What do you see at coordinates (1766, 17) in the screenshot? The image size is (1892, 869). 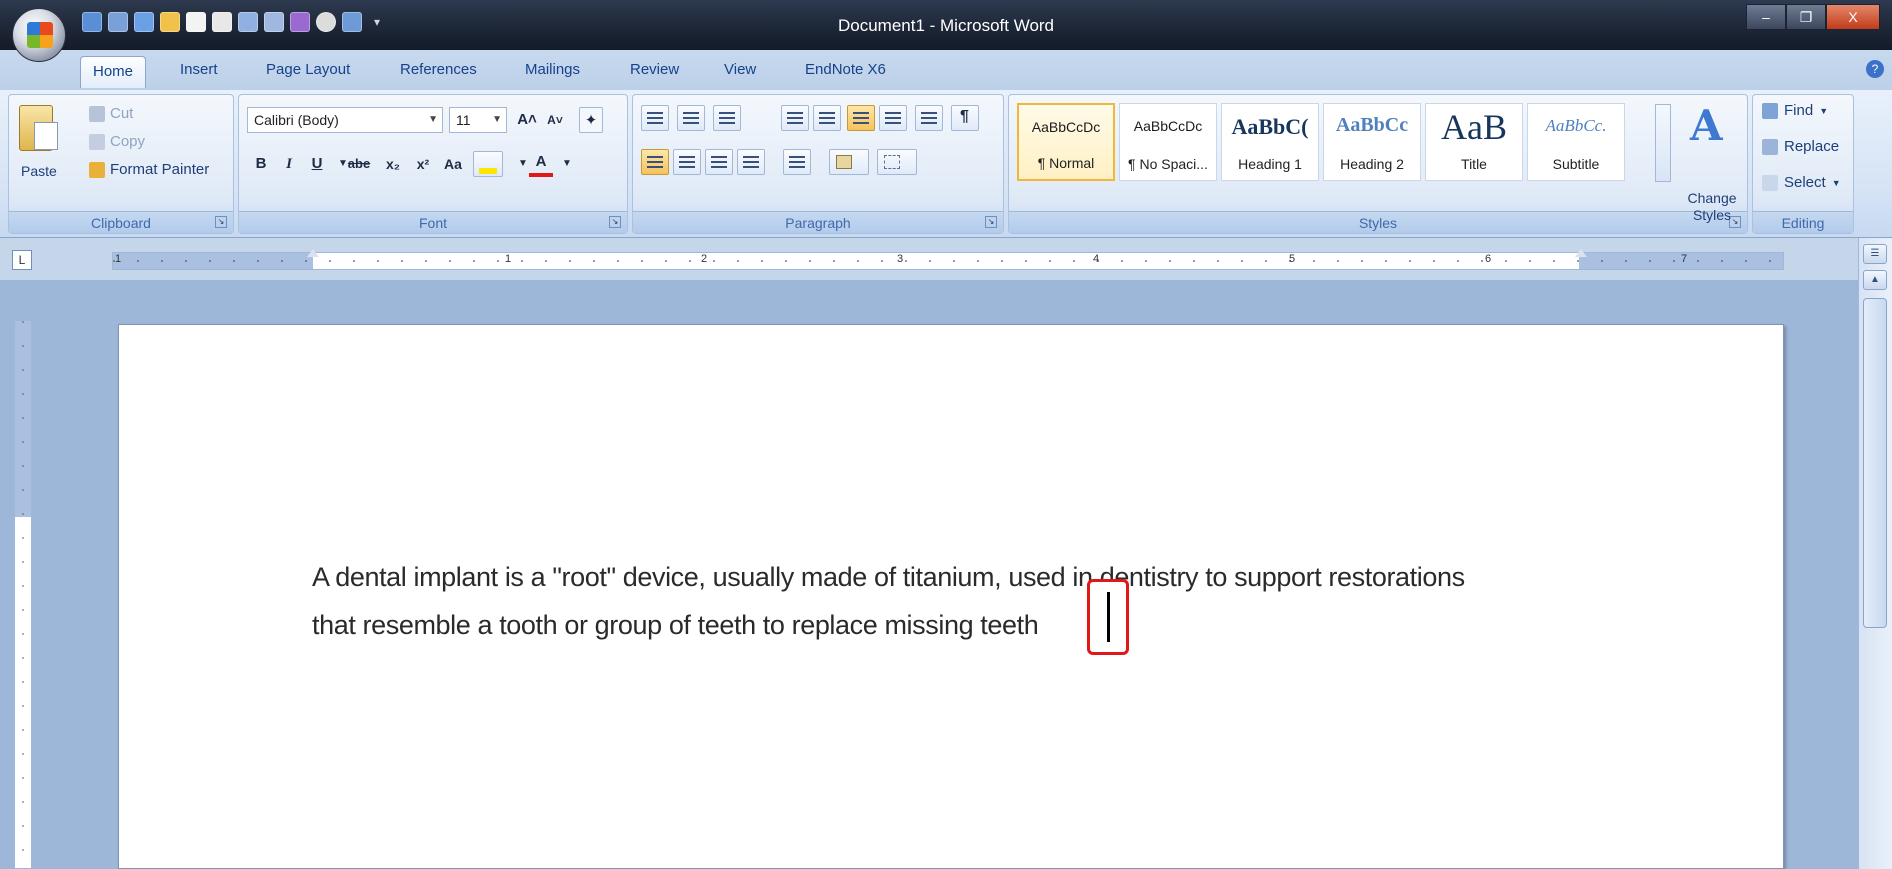 I see `minimize-button: –` at bounding box center [1766, 17].